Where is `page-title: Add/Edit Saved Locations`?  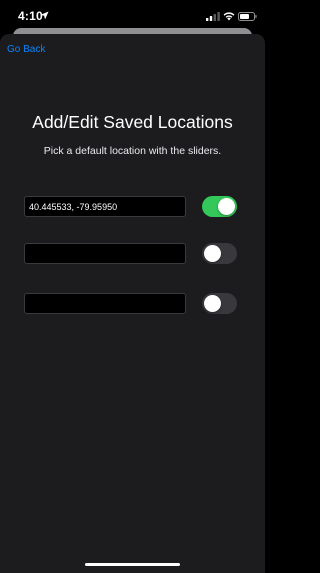
page-title: Add/Edit Saved Locations is located at coordinates (132, 122).